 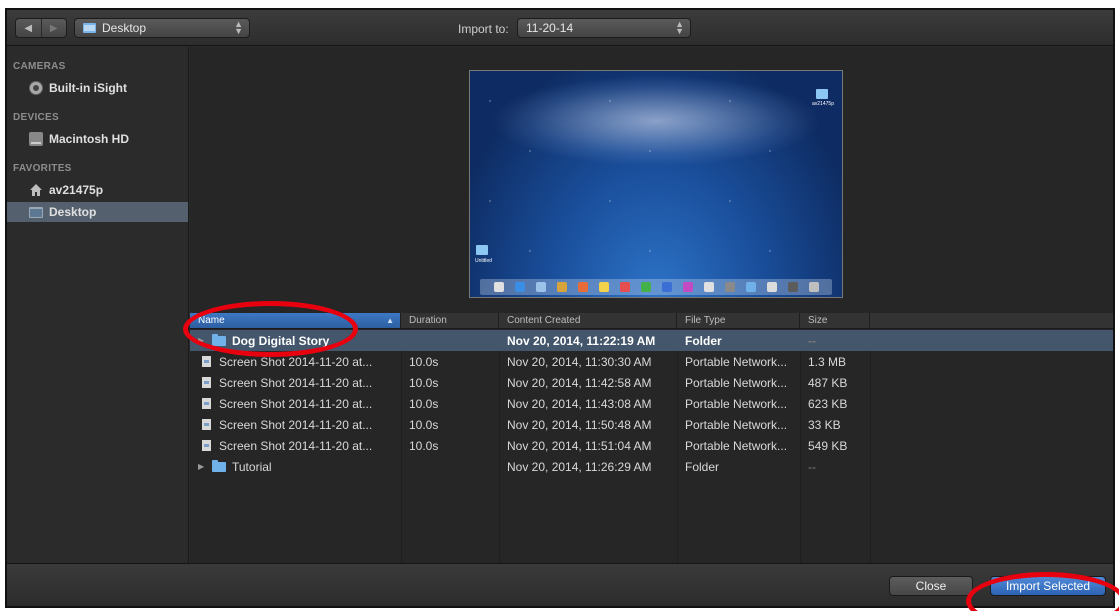 I want to click on row-size: 1.3 MB, so click(x=827, y=361).